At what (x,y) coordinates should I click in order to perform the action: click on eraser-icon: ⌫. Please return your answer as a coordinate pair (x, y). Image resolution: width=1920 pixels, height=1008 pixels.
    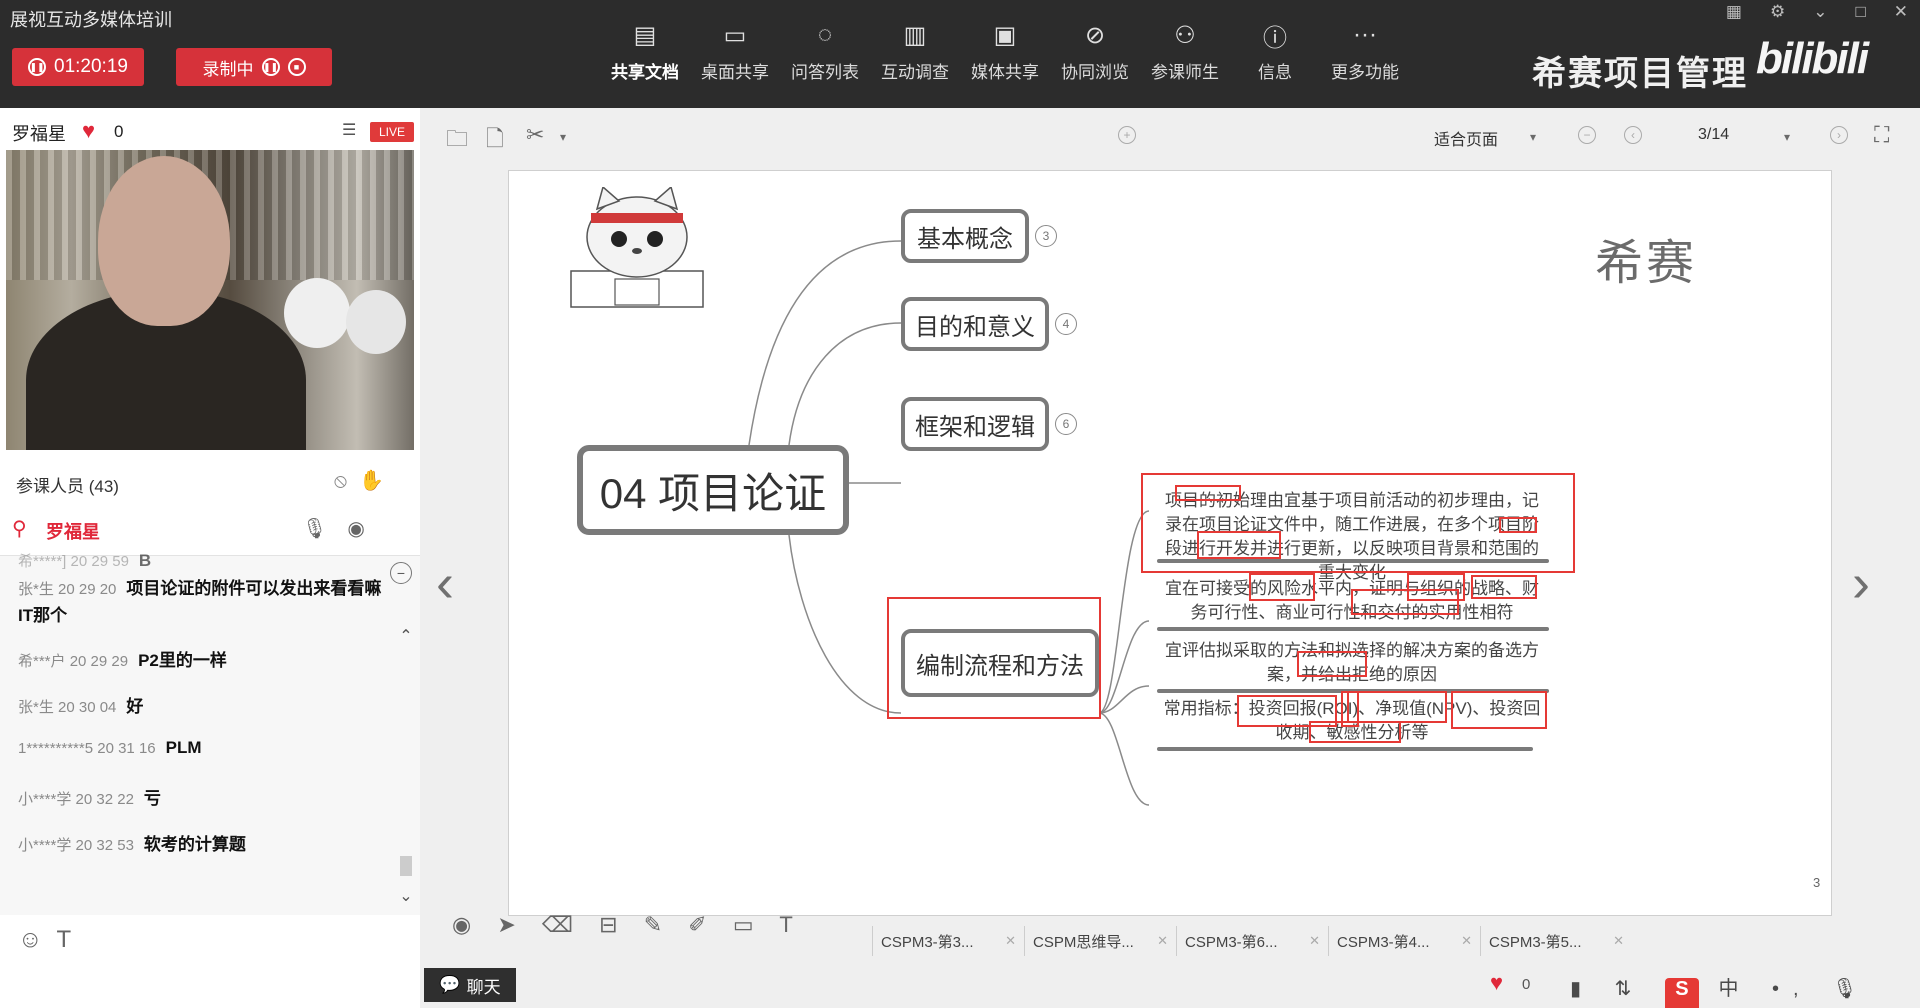
    Looking at the image, I should click on (562, 924).